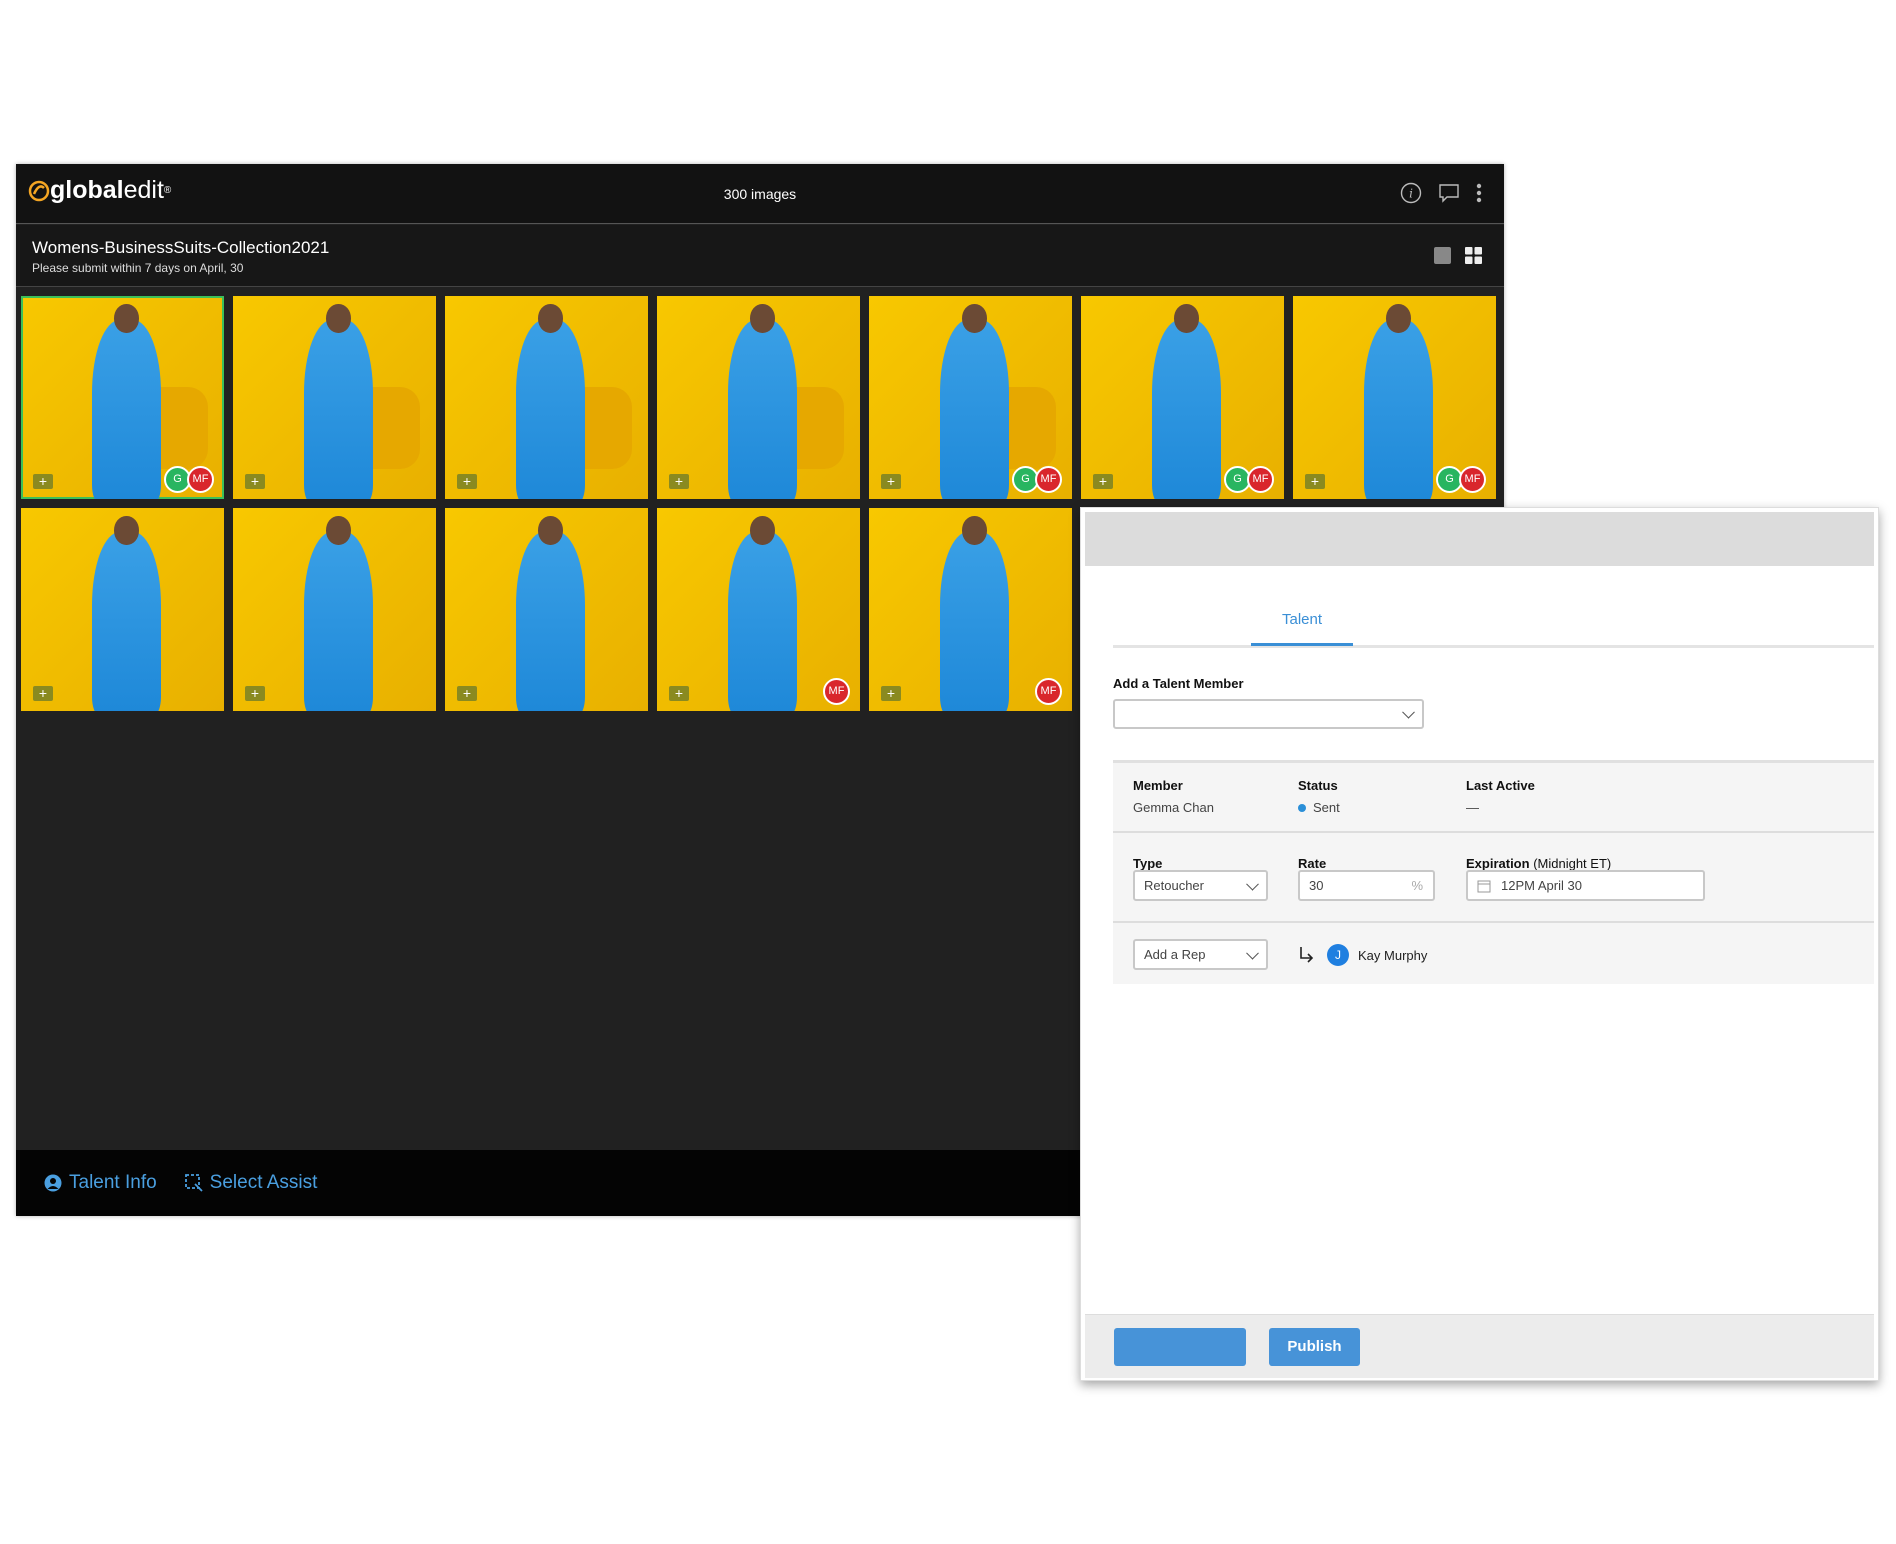  Describe the element at coordinates (1148, 863) in the screenshot. I see `type-label: Type` at that location.